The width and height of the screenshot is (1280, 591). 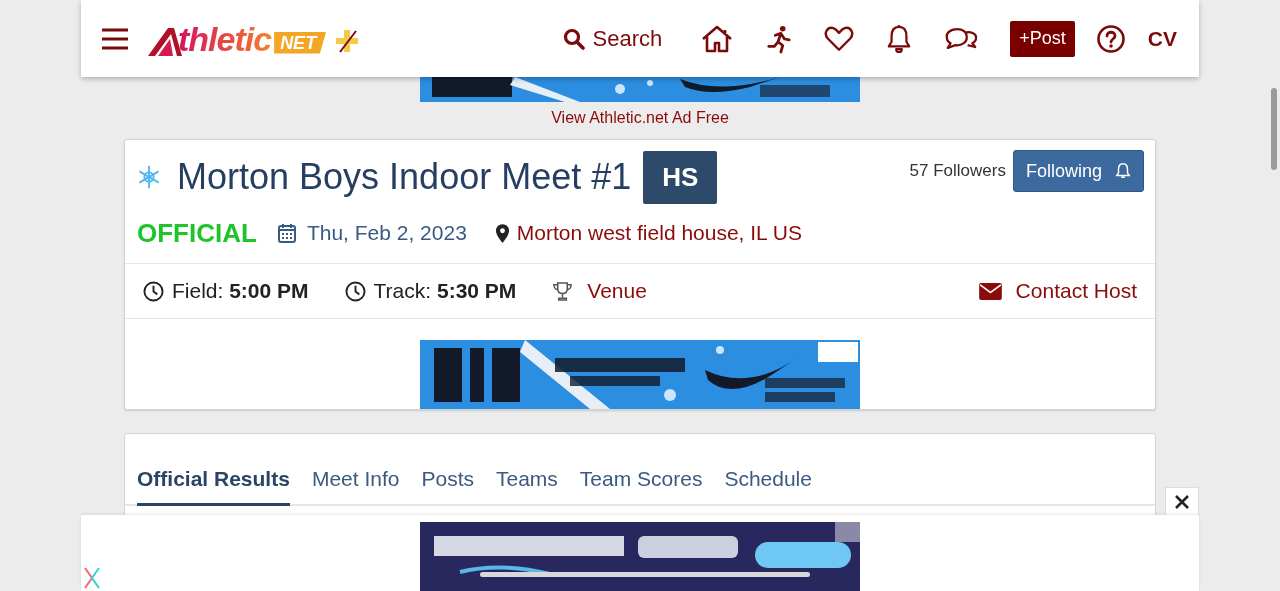 I want to click on tab: Posts, so click(x=447, y=485).